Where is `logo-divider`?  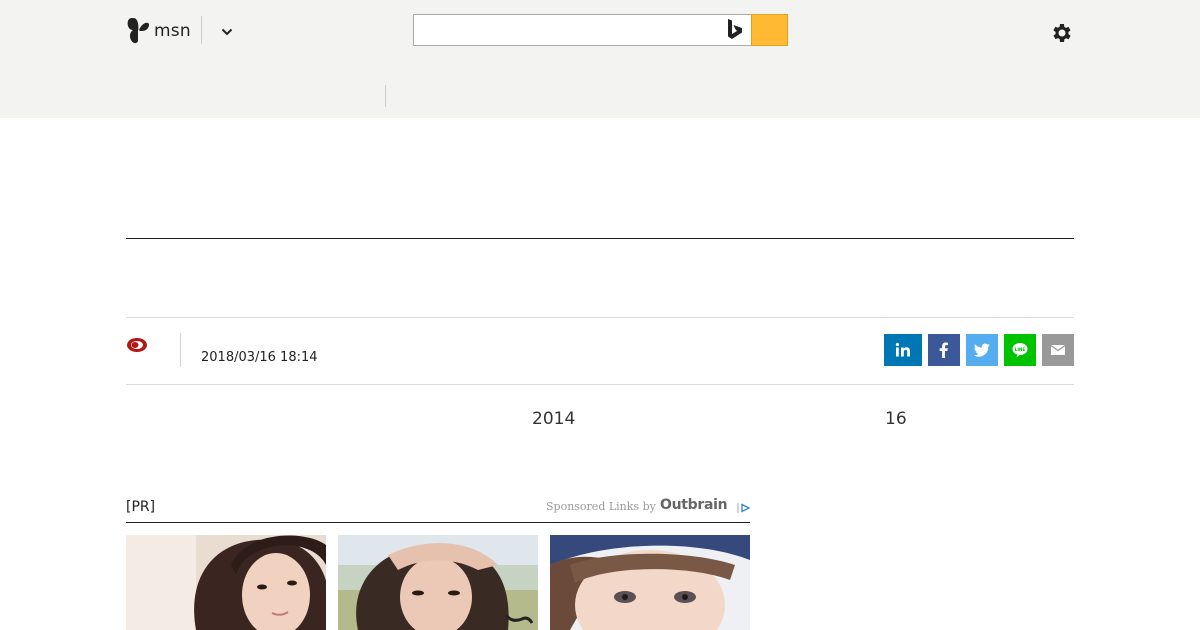 logo-divider is located at coordinates (201, 30).